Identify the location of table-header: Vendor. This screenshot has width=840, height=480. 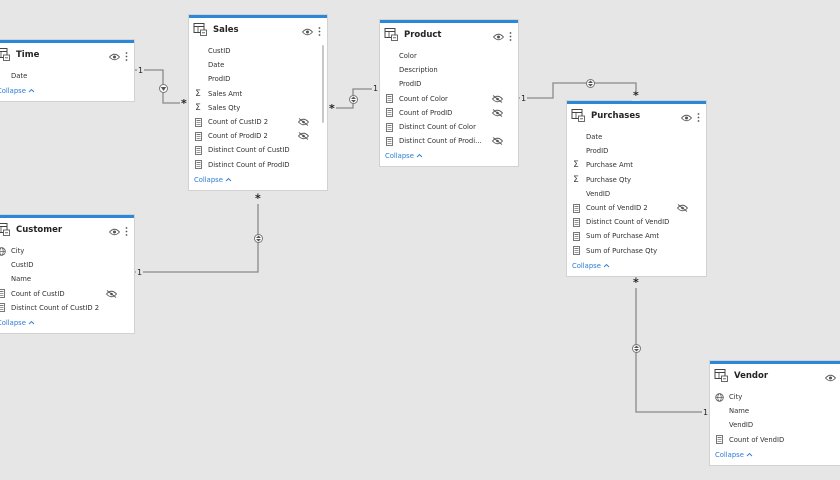
(775, 376).